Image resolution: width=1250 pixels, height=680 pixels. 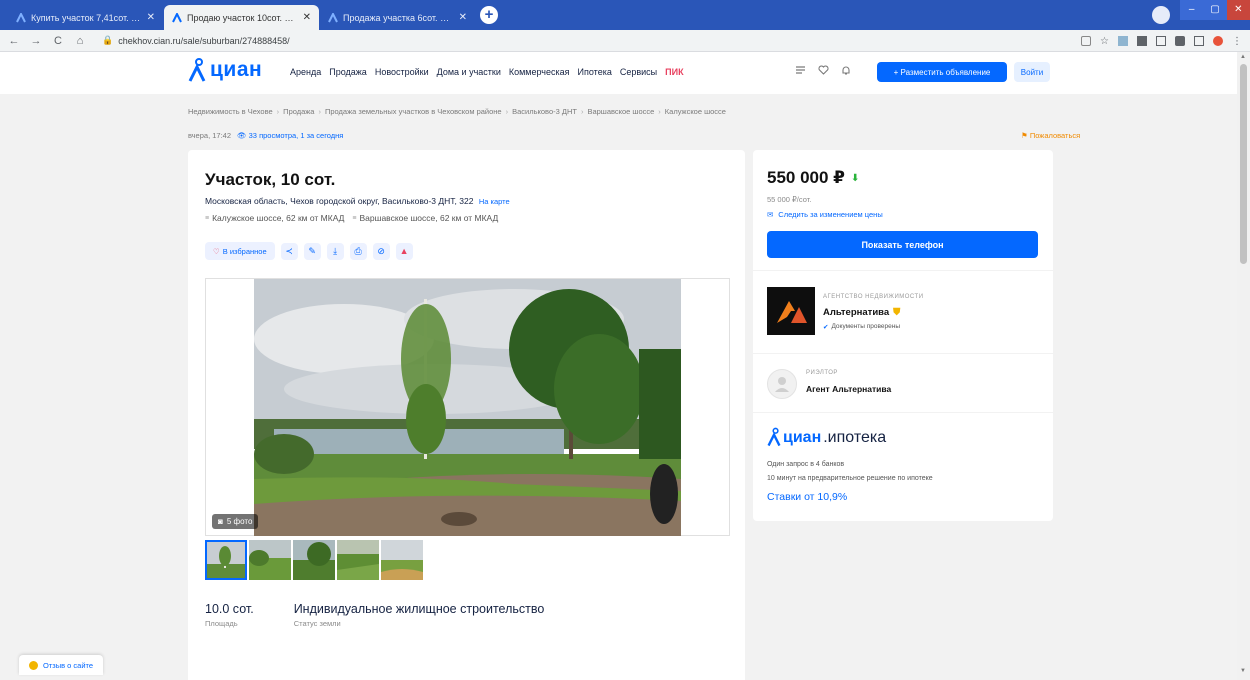 What do you see at coordinates (235, 521) in the screenshot?
I see `photo-count-badge: ◙ 5 фото` at bounding box center [235, 521].